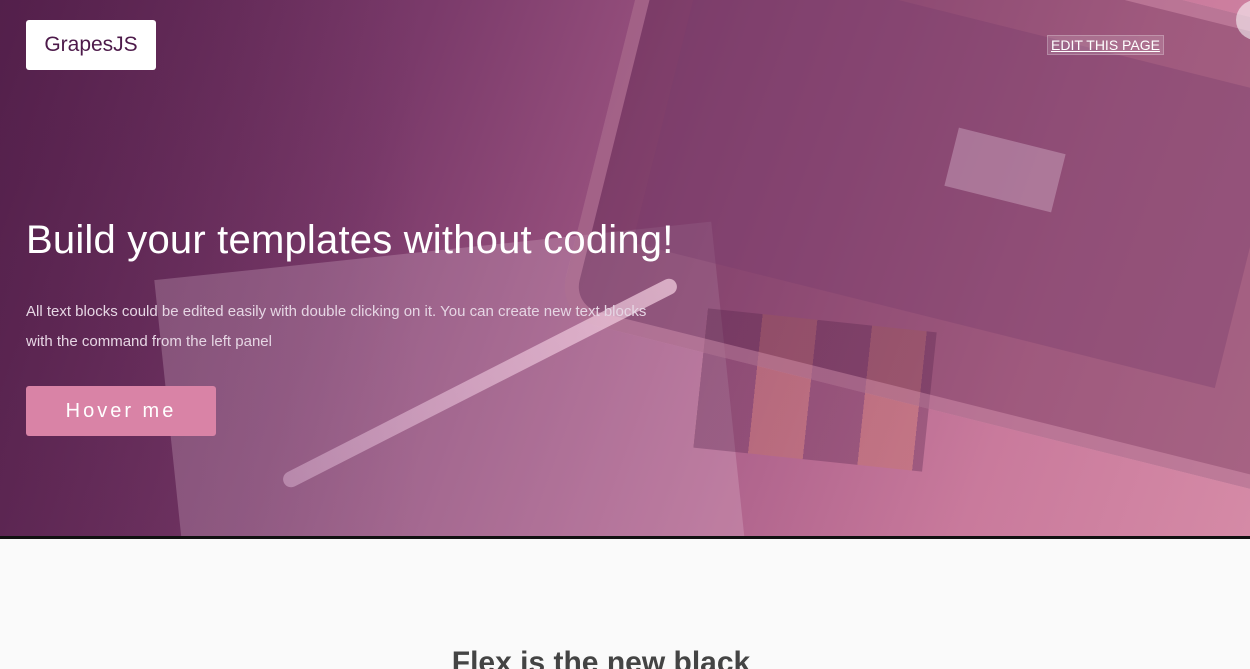  Describe the element at coordinates (1243, 20) in the screenshot. I see `corner-circle-icon` at that location.